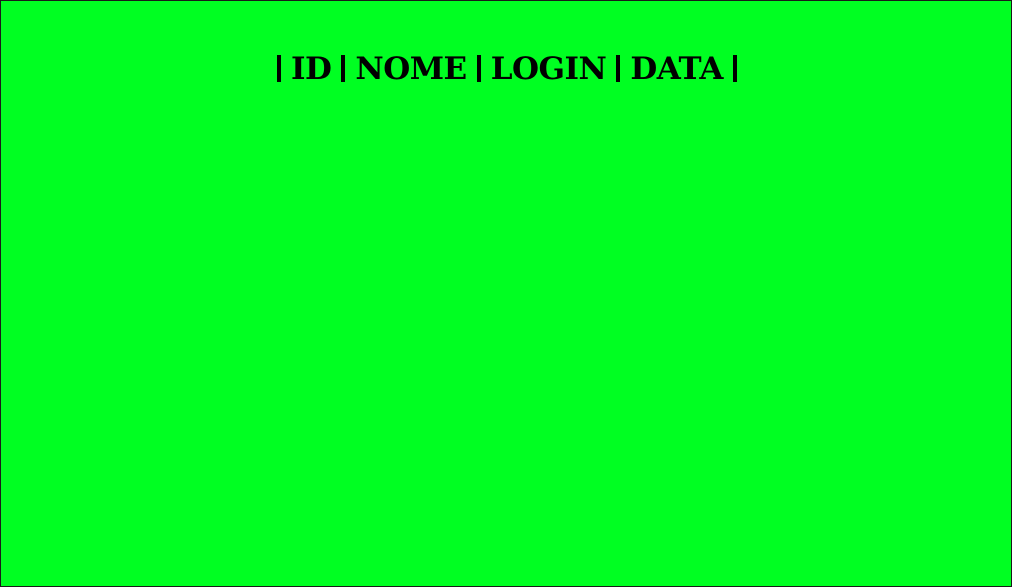 The width and height of the screenshot is (1012, 587). I want to click on header-id: ID, so click(311, 69).